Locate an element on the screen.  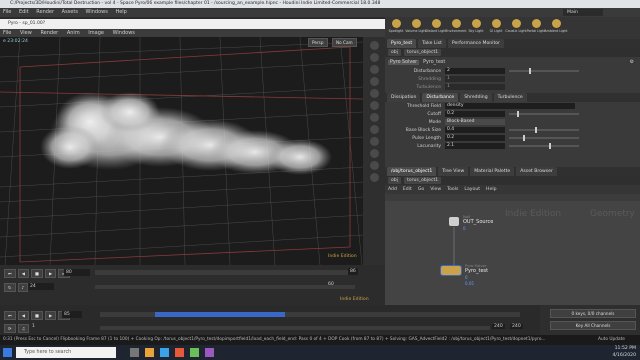
main-end-frame-b: 240 is located at coordinates (516, 326).